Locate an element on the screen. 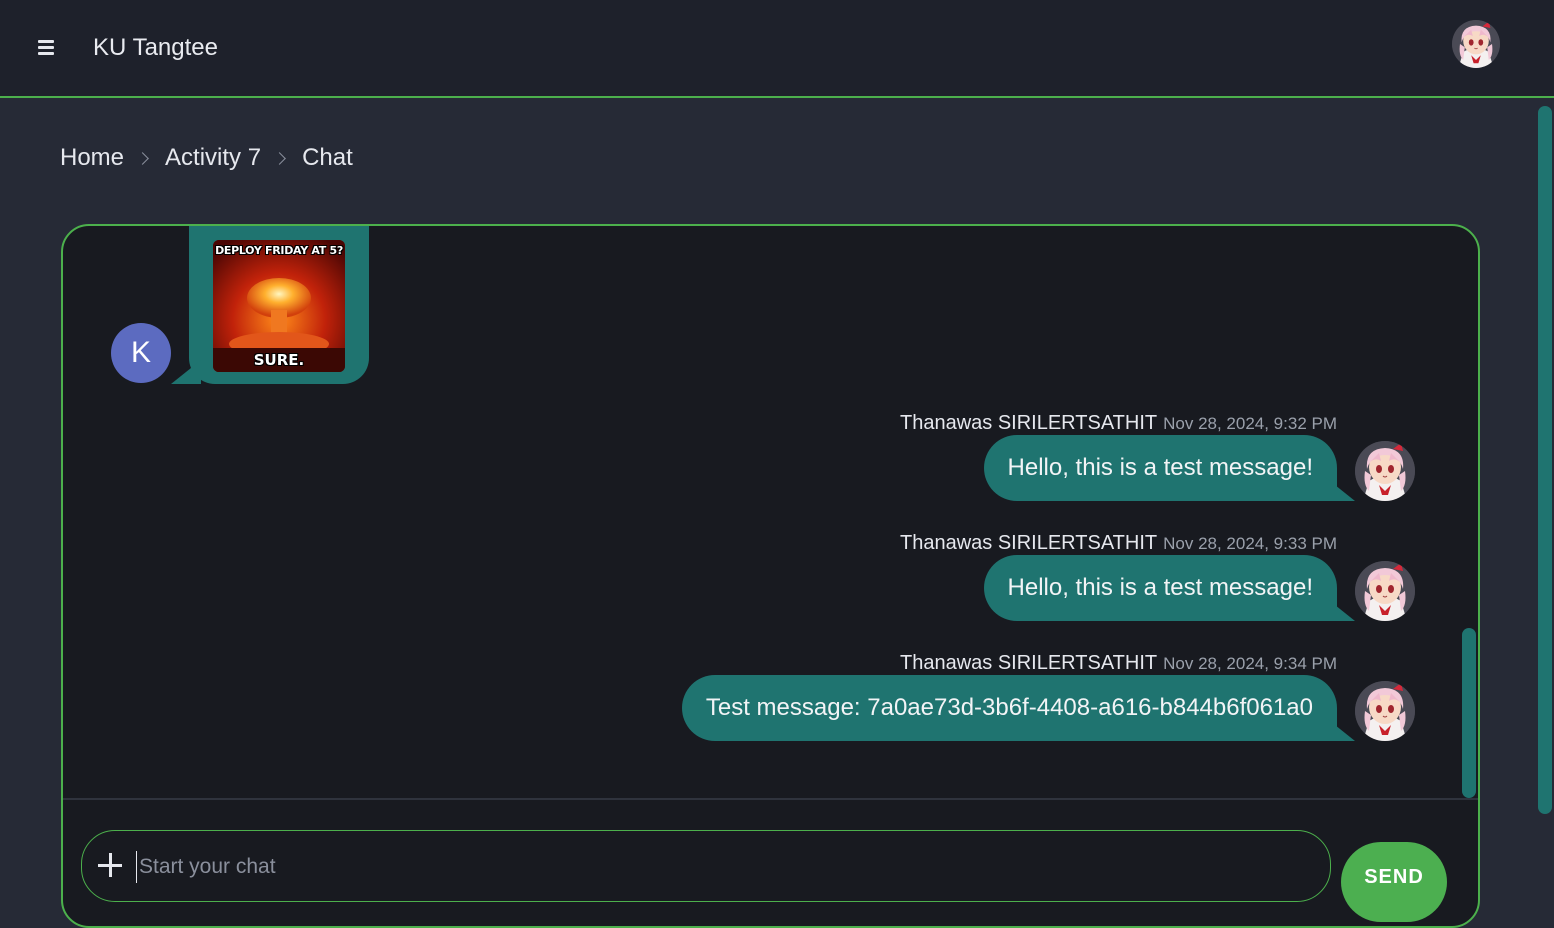 The width and height of the screenshot is (1554, 928). message-time: Nov 28, 2024, 9:34 PM is located at coordinates (1250, 663).